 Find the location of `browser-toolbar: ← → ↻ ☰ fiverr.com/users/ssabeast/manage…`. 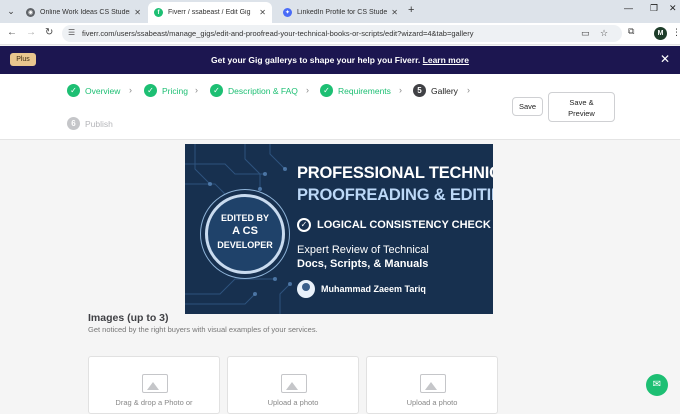

browser-toolbar: ← → ↻ ☰ fiverr.com/users/ssabeast/manage… is located at coordinates (340, 34).